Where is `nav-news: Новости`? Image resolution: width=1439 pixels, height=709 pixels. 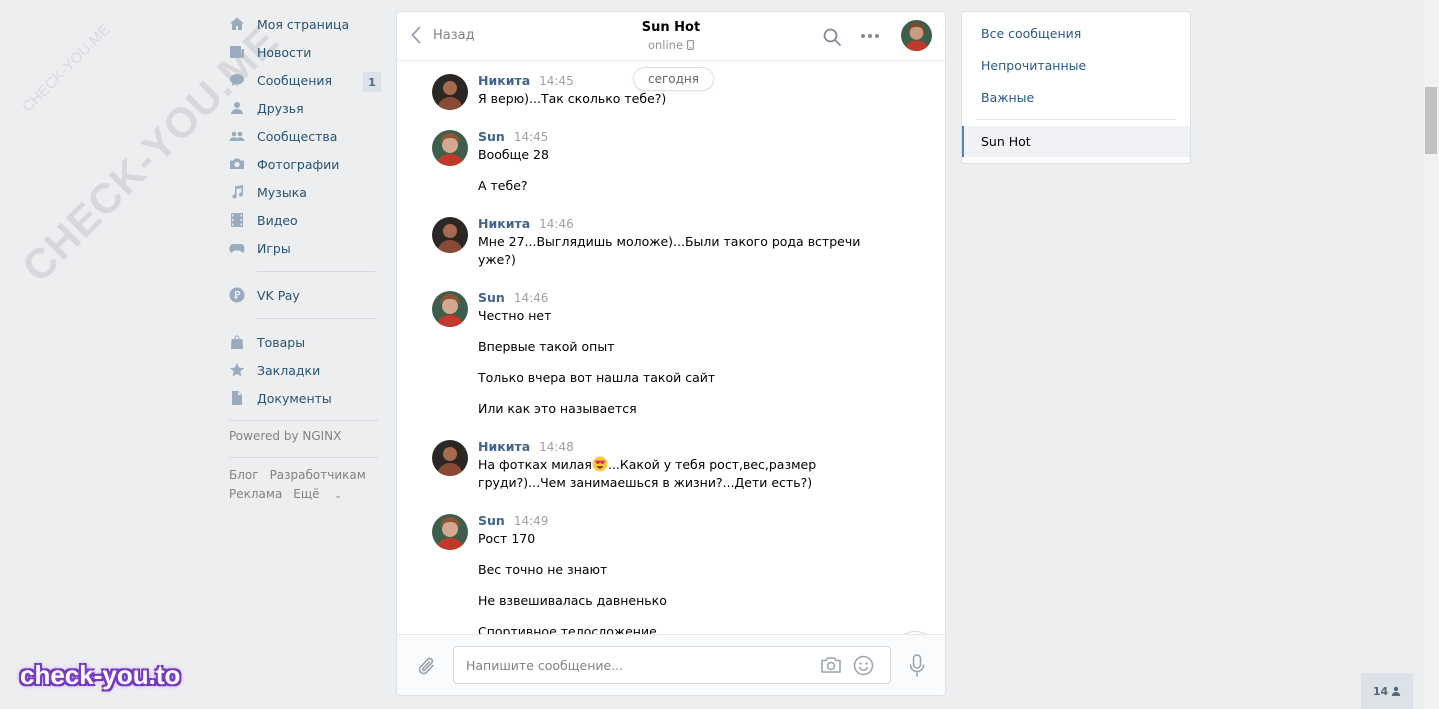
nav-news: Новости is located at coordinates (305, 52).